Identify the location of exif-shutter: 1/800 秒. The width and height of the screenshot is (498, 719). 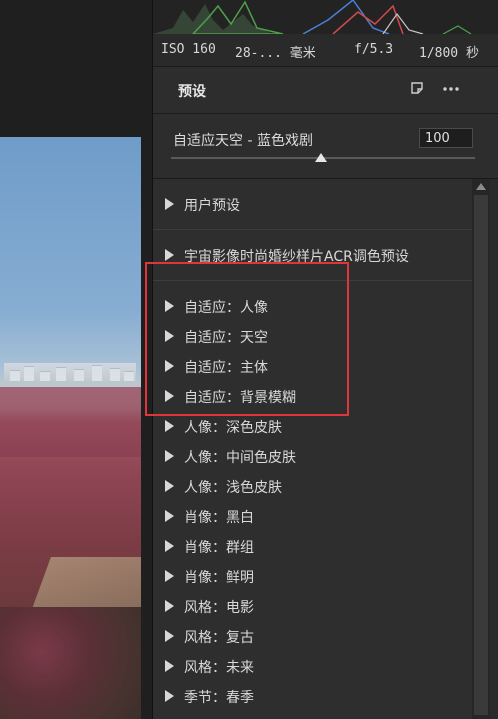
(449, 53).